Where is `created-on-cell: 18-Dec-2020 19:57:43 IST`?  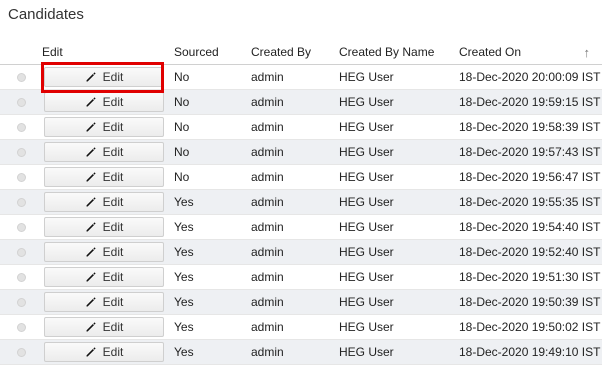 created-on-cell: 18-Dec-2020 19:57:43 IST is located at coordinates (530, 152).